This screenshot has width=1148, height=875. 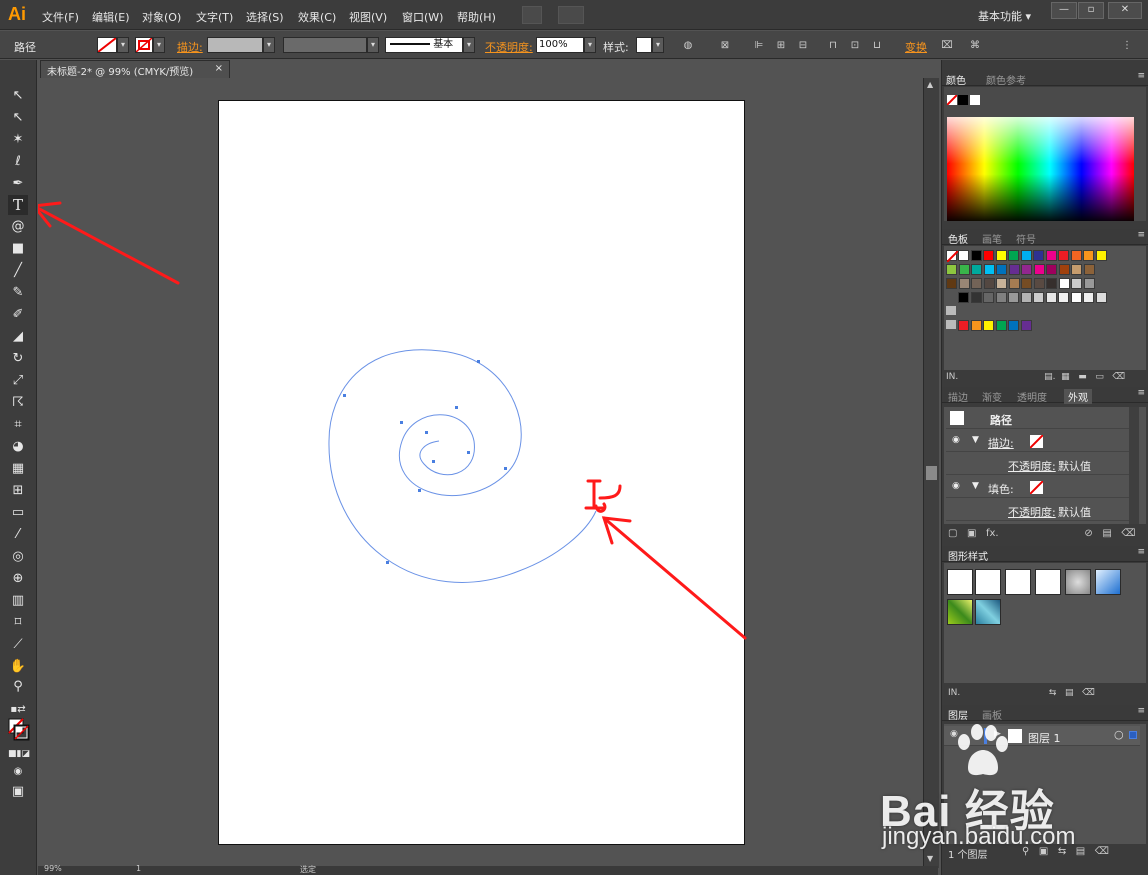 I want to click on tab-gradient: 渐变, so click(x=992, y=396).